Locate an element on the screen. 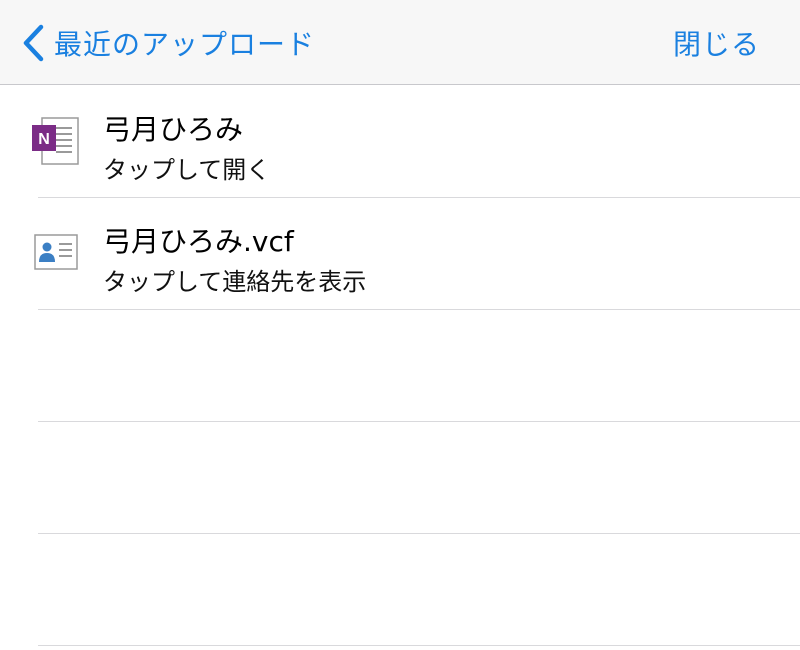 The height and width of the screenshot is (650, 800). close-button: 閉じる is located at coordinates (716, 43).